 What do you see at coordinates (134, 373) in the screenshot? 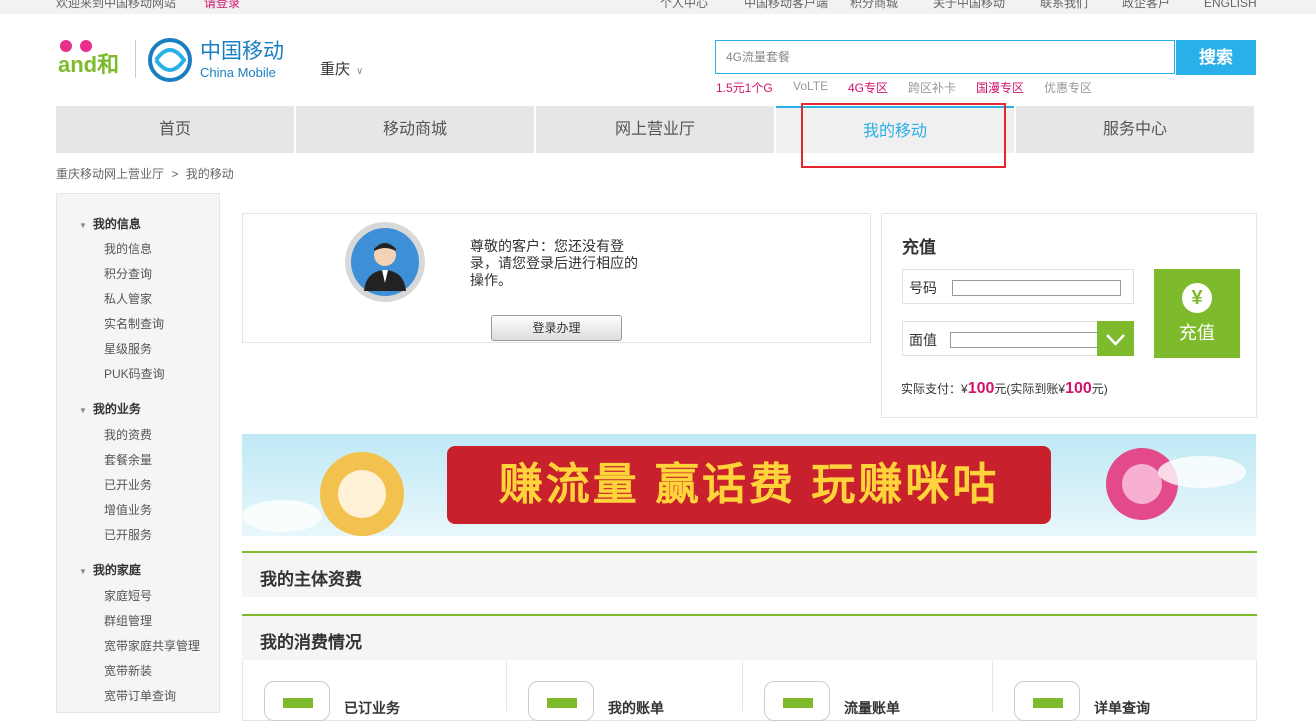
I see `sidebar-item-puk: PUK码查询` at bounding box center [134, 373].